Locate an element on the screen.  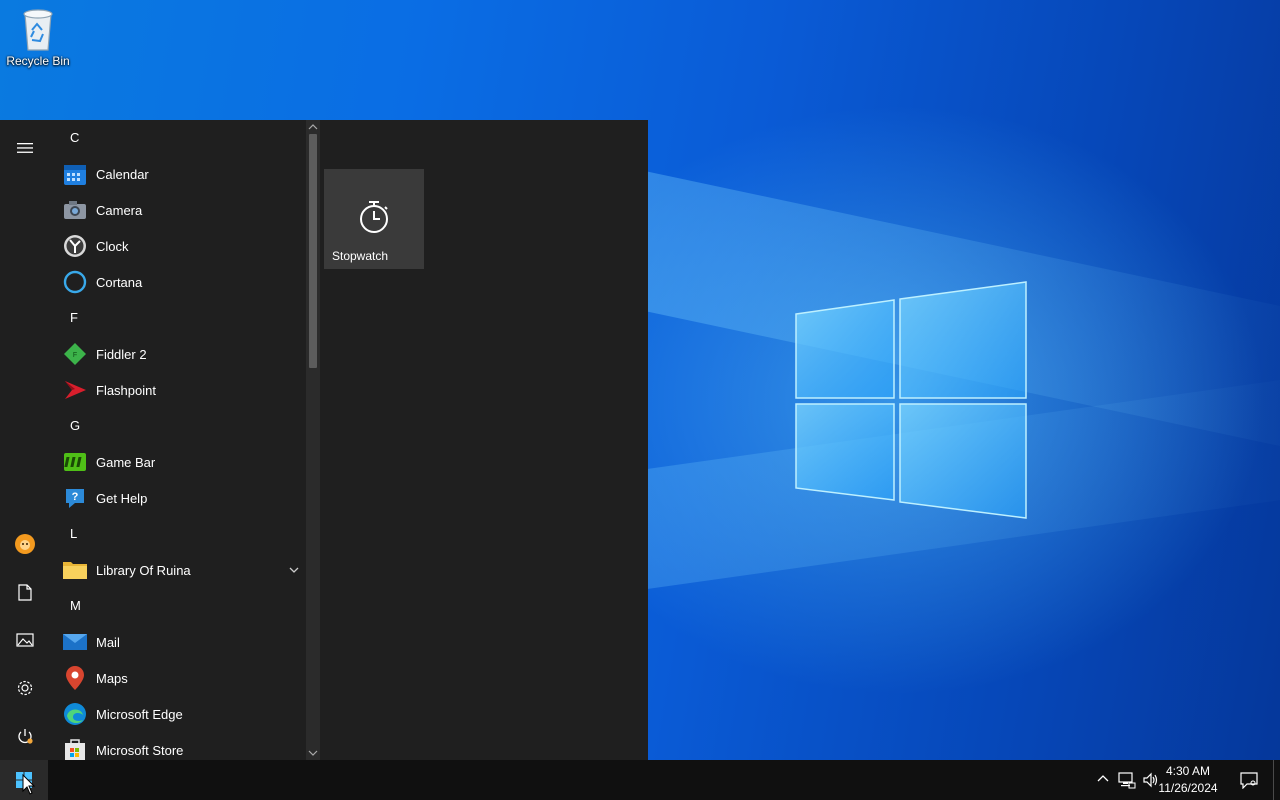
taskbar: 4:30 AM 11/26/2024 is located at coordinates (640, 780).